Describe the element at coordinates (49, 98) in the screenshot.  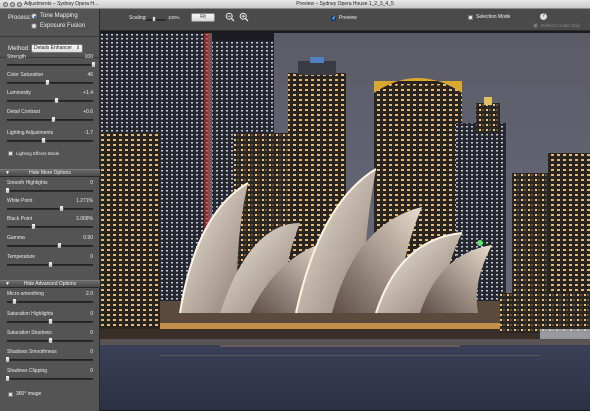
I see `luminosity-slider: Luminosity +1.4` at that location.